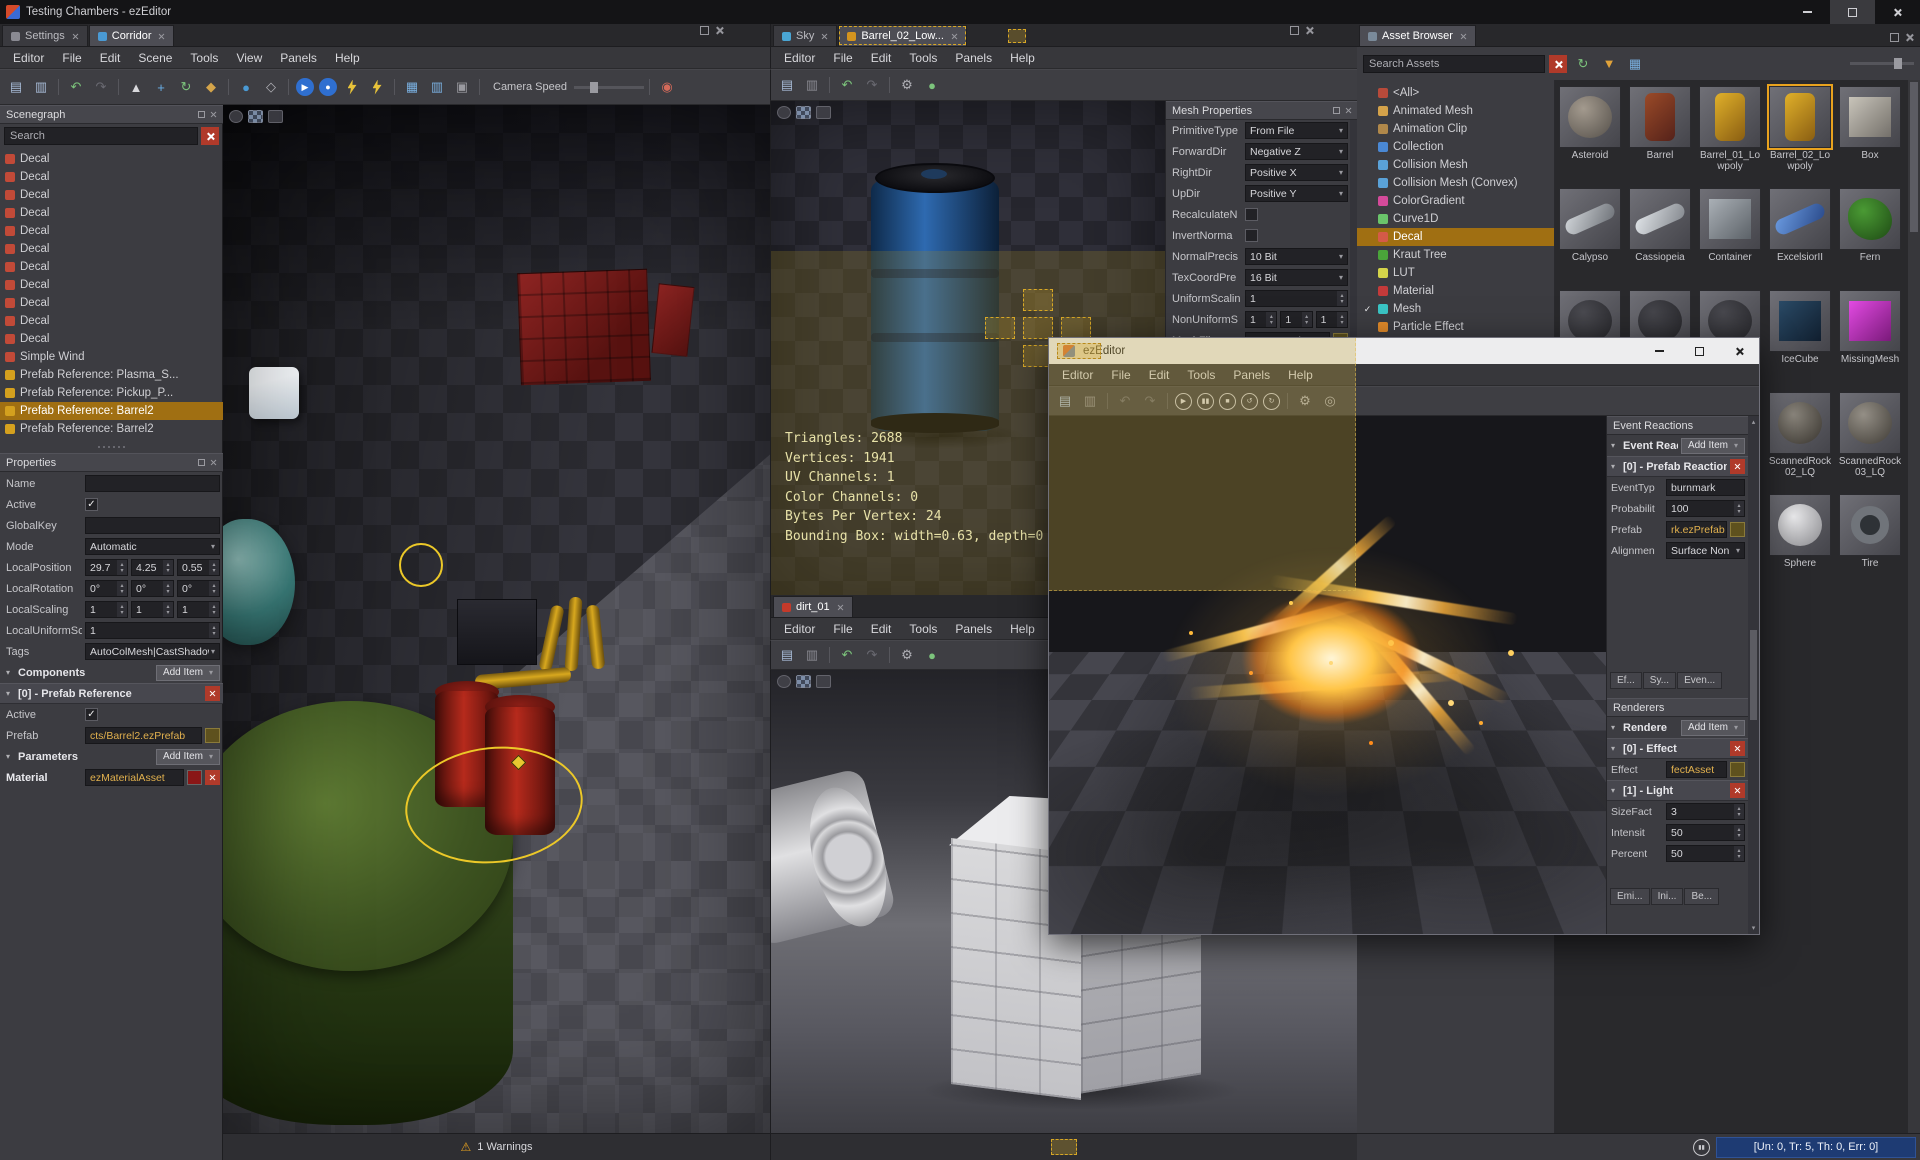  I want to click on asset-card: ScannedRock03_LQ, so click(1870, 435).